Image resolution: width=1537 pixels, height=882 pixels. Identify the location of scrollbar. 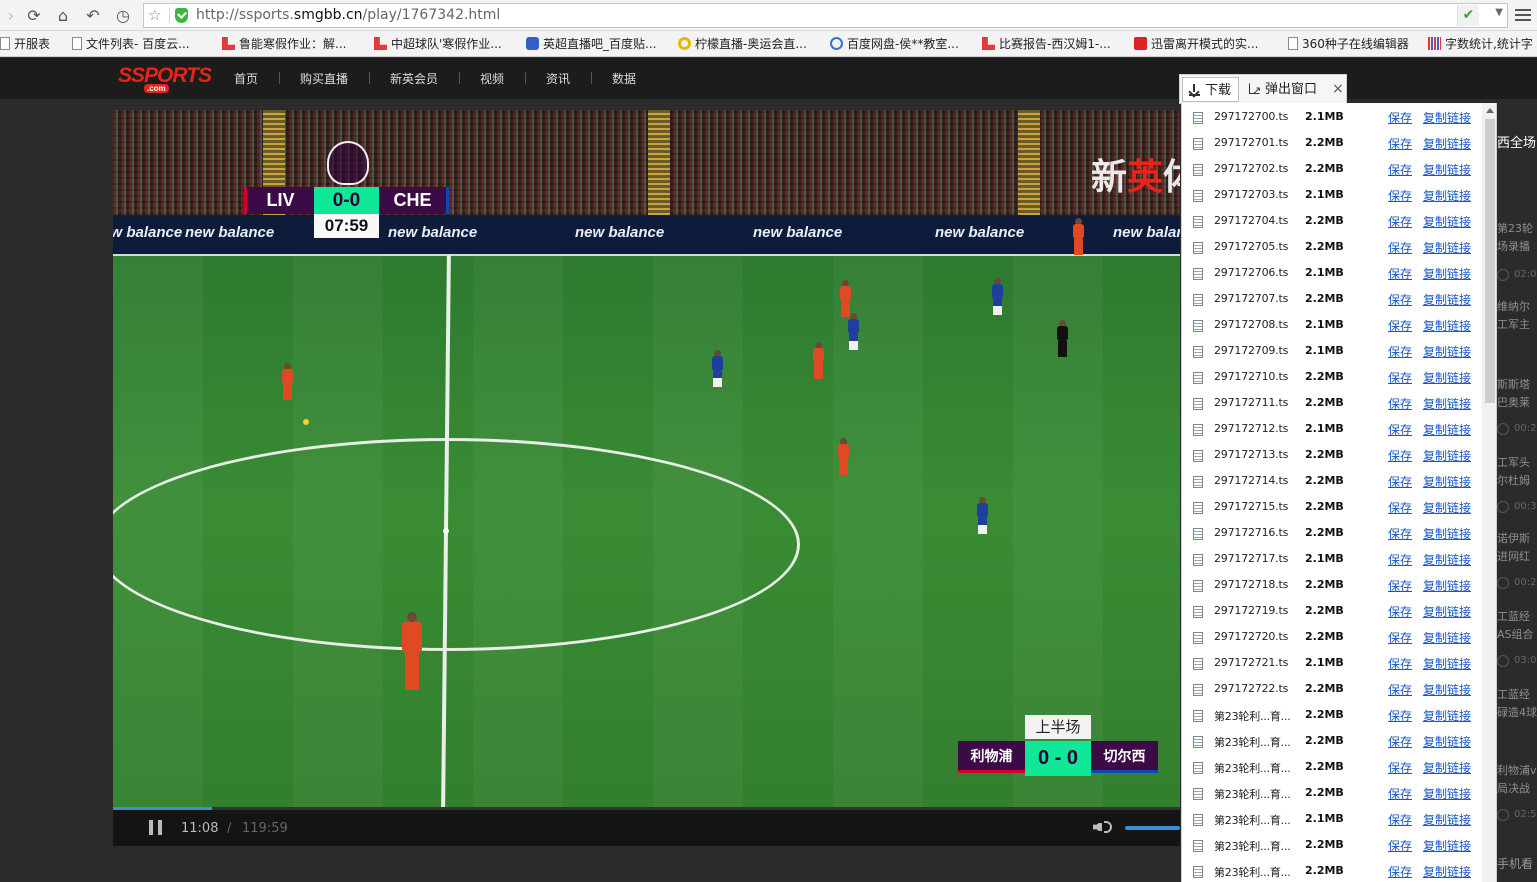
(1489, 492).